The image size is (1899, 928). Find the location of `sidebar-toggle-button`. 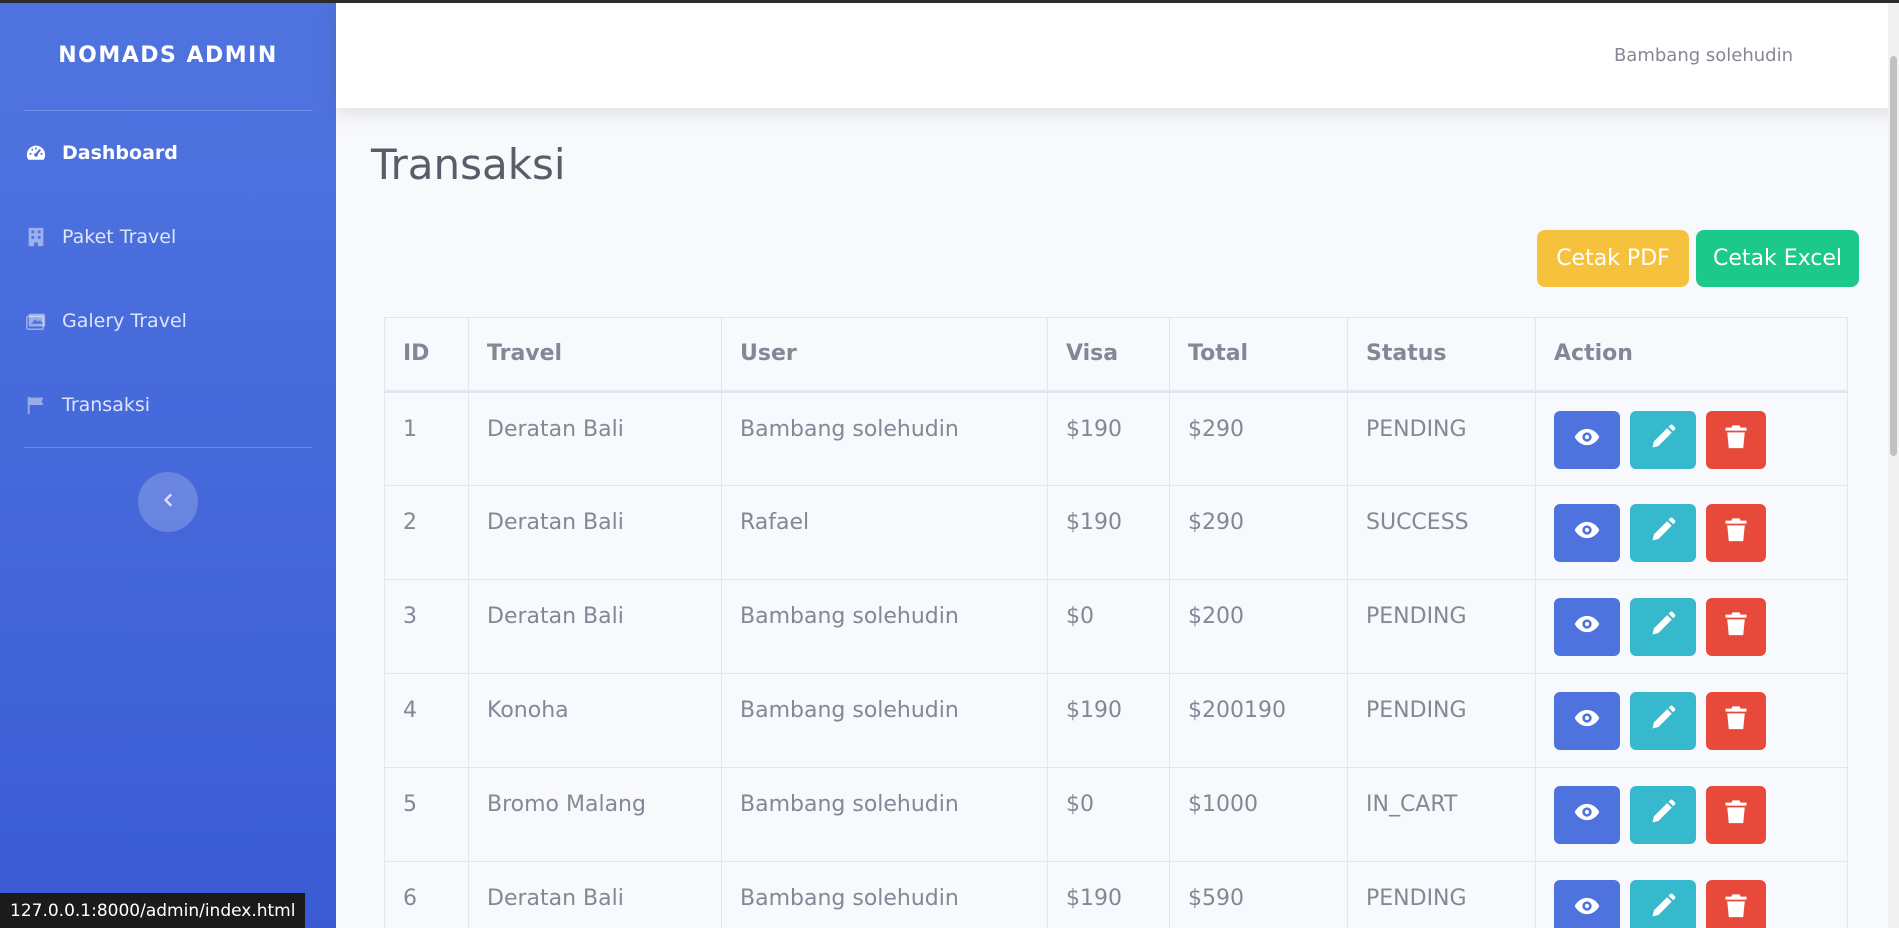

sidebar-toggle-button is located at coordinates (168, 502).